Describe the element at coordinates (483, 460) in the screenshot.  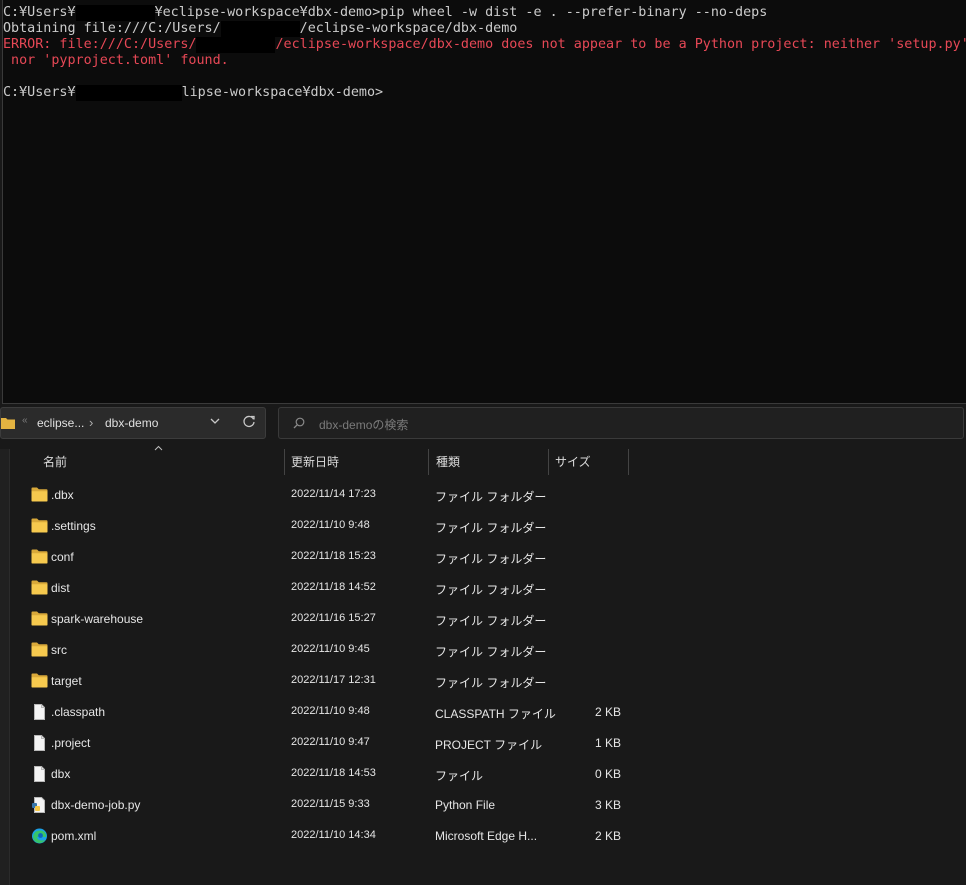
I see `column-header-row: 名前 更新日時 種類 サイズ` at that location.